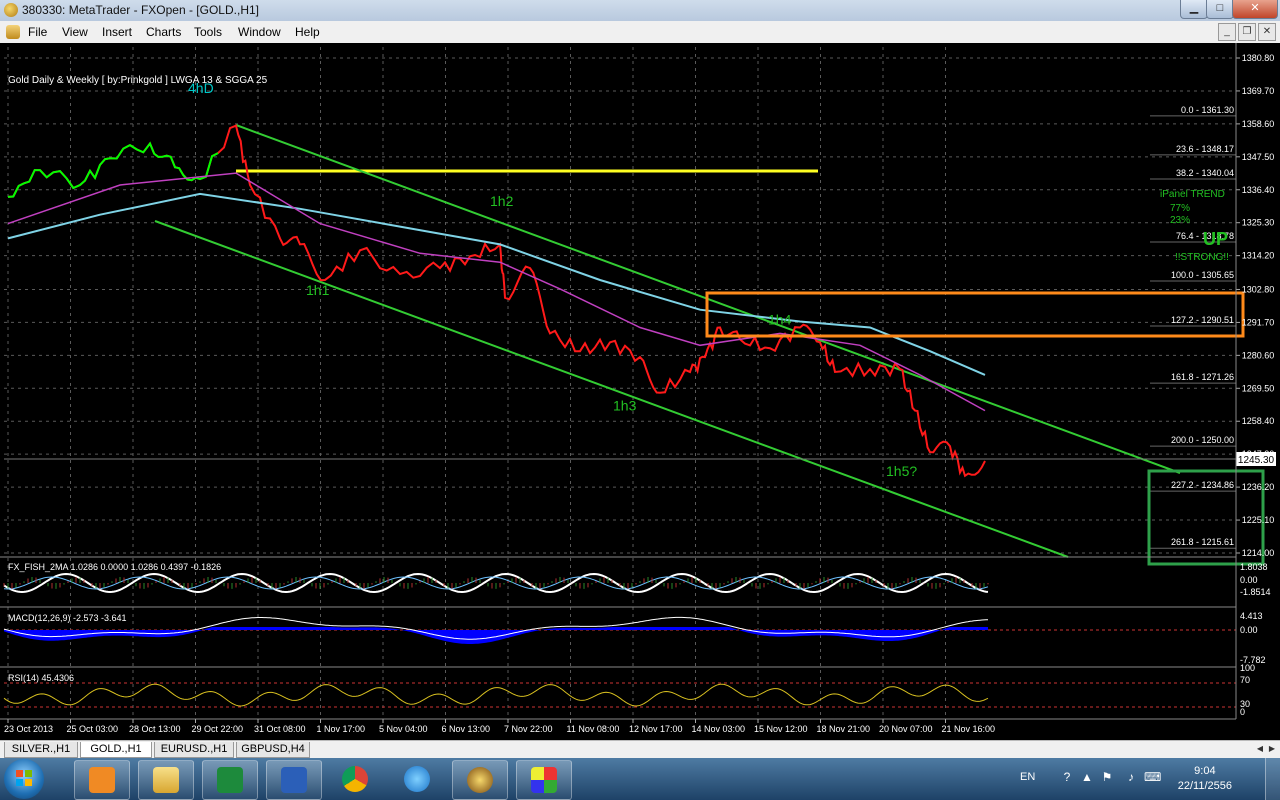  What do you see at coordinates (294, 780) in the screenshot?
I see `taskbar-word` at bounding box center [294, 780].